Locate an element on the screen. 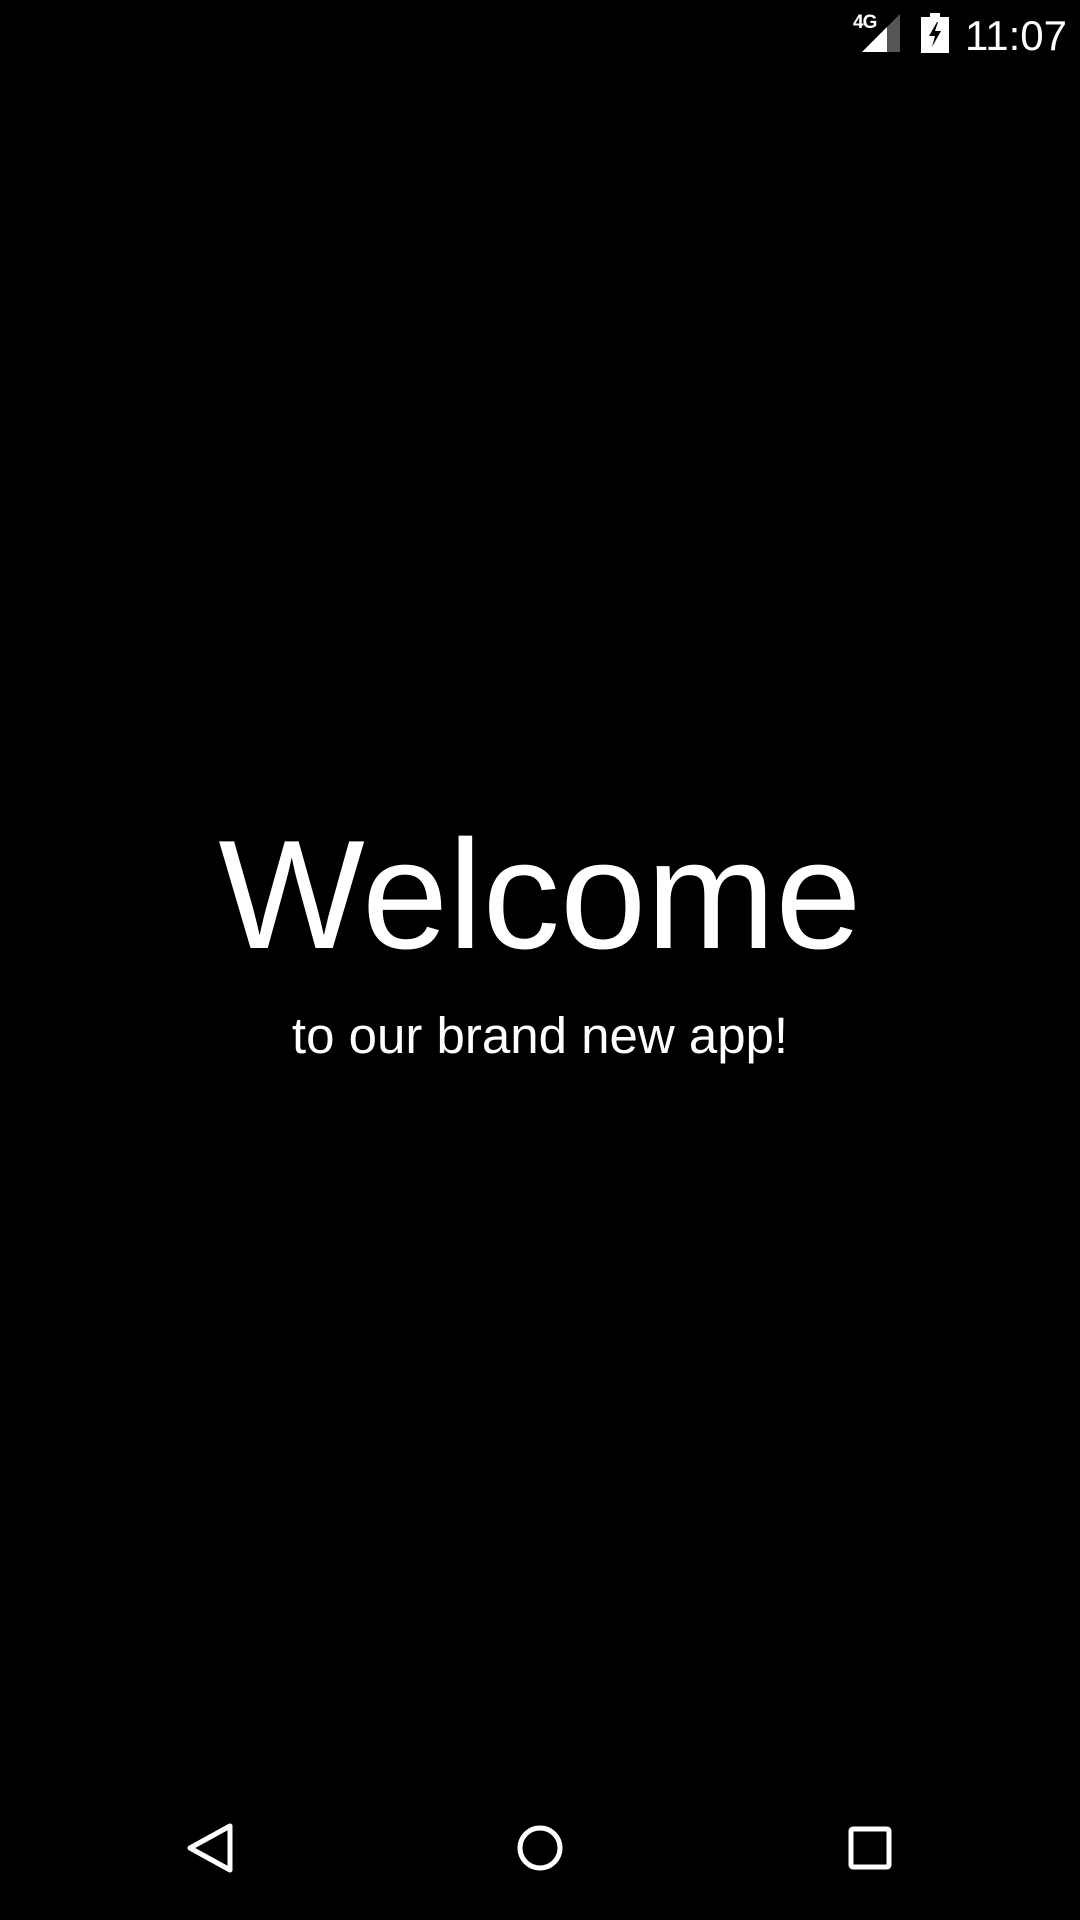  welcome-title: Welcome is located at coordinates (540, 894).